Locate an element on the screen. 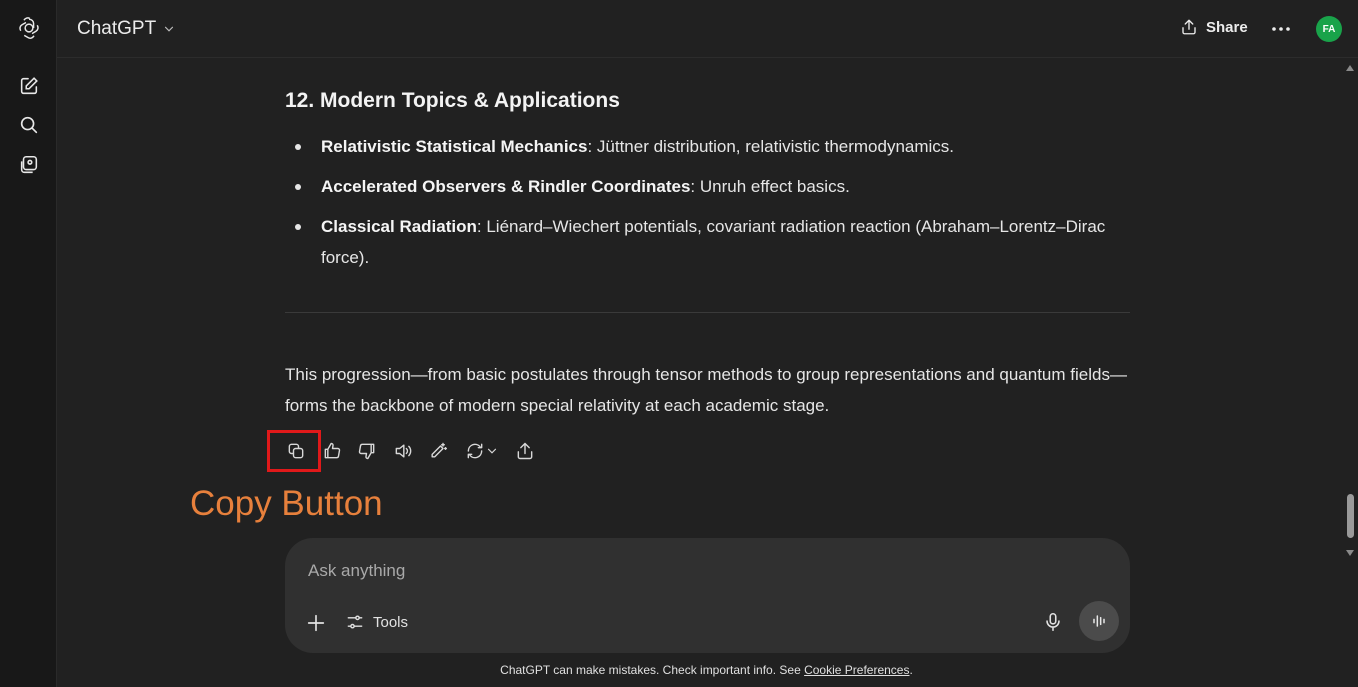  scrollbar-thumb is located at coordinates (1350, 516).